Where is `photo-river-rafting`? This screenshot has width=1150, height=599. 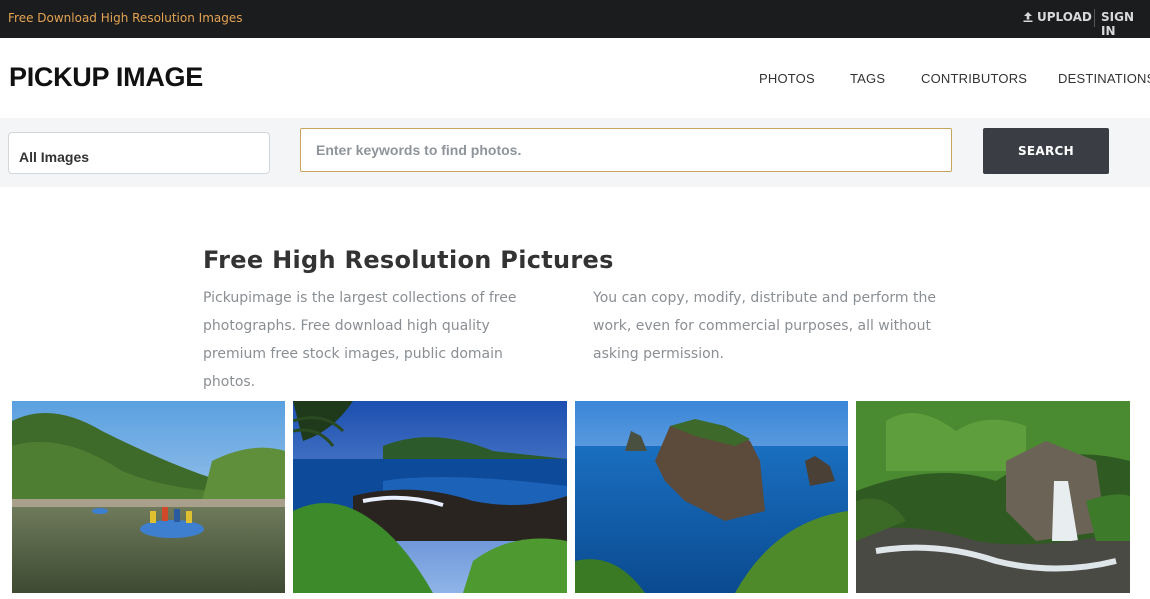
photo-river-rafting is located at coordinates (148, 497).